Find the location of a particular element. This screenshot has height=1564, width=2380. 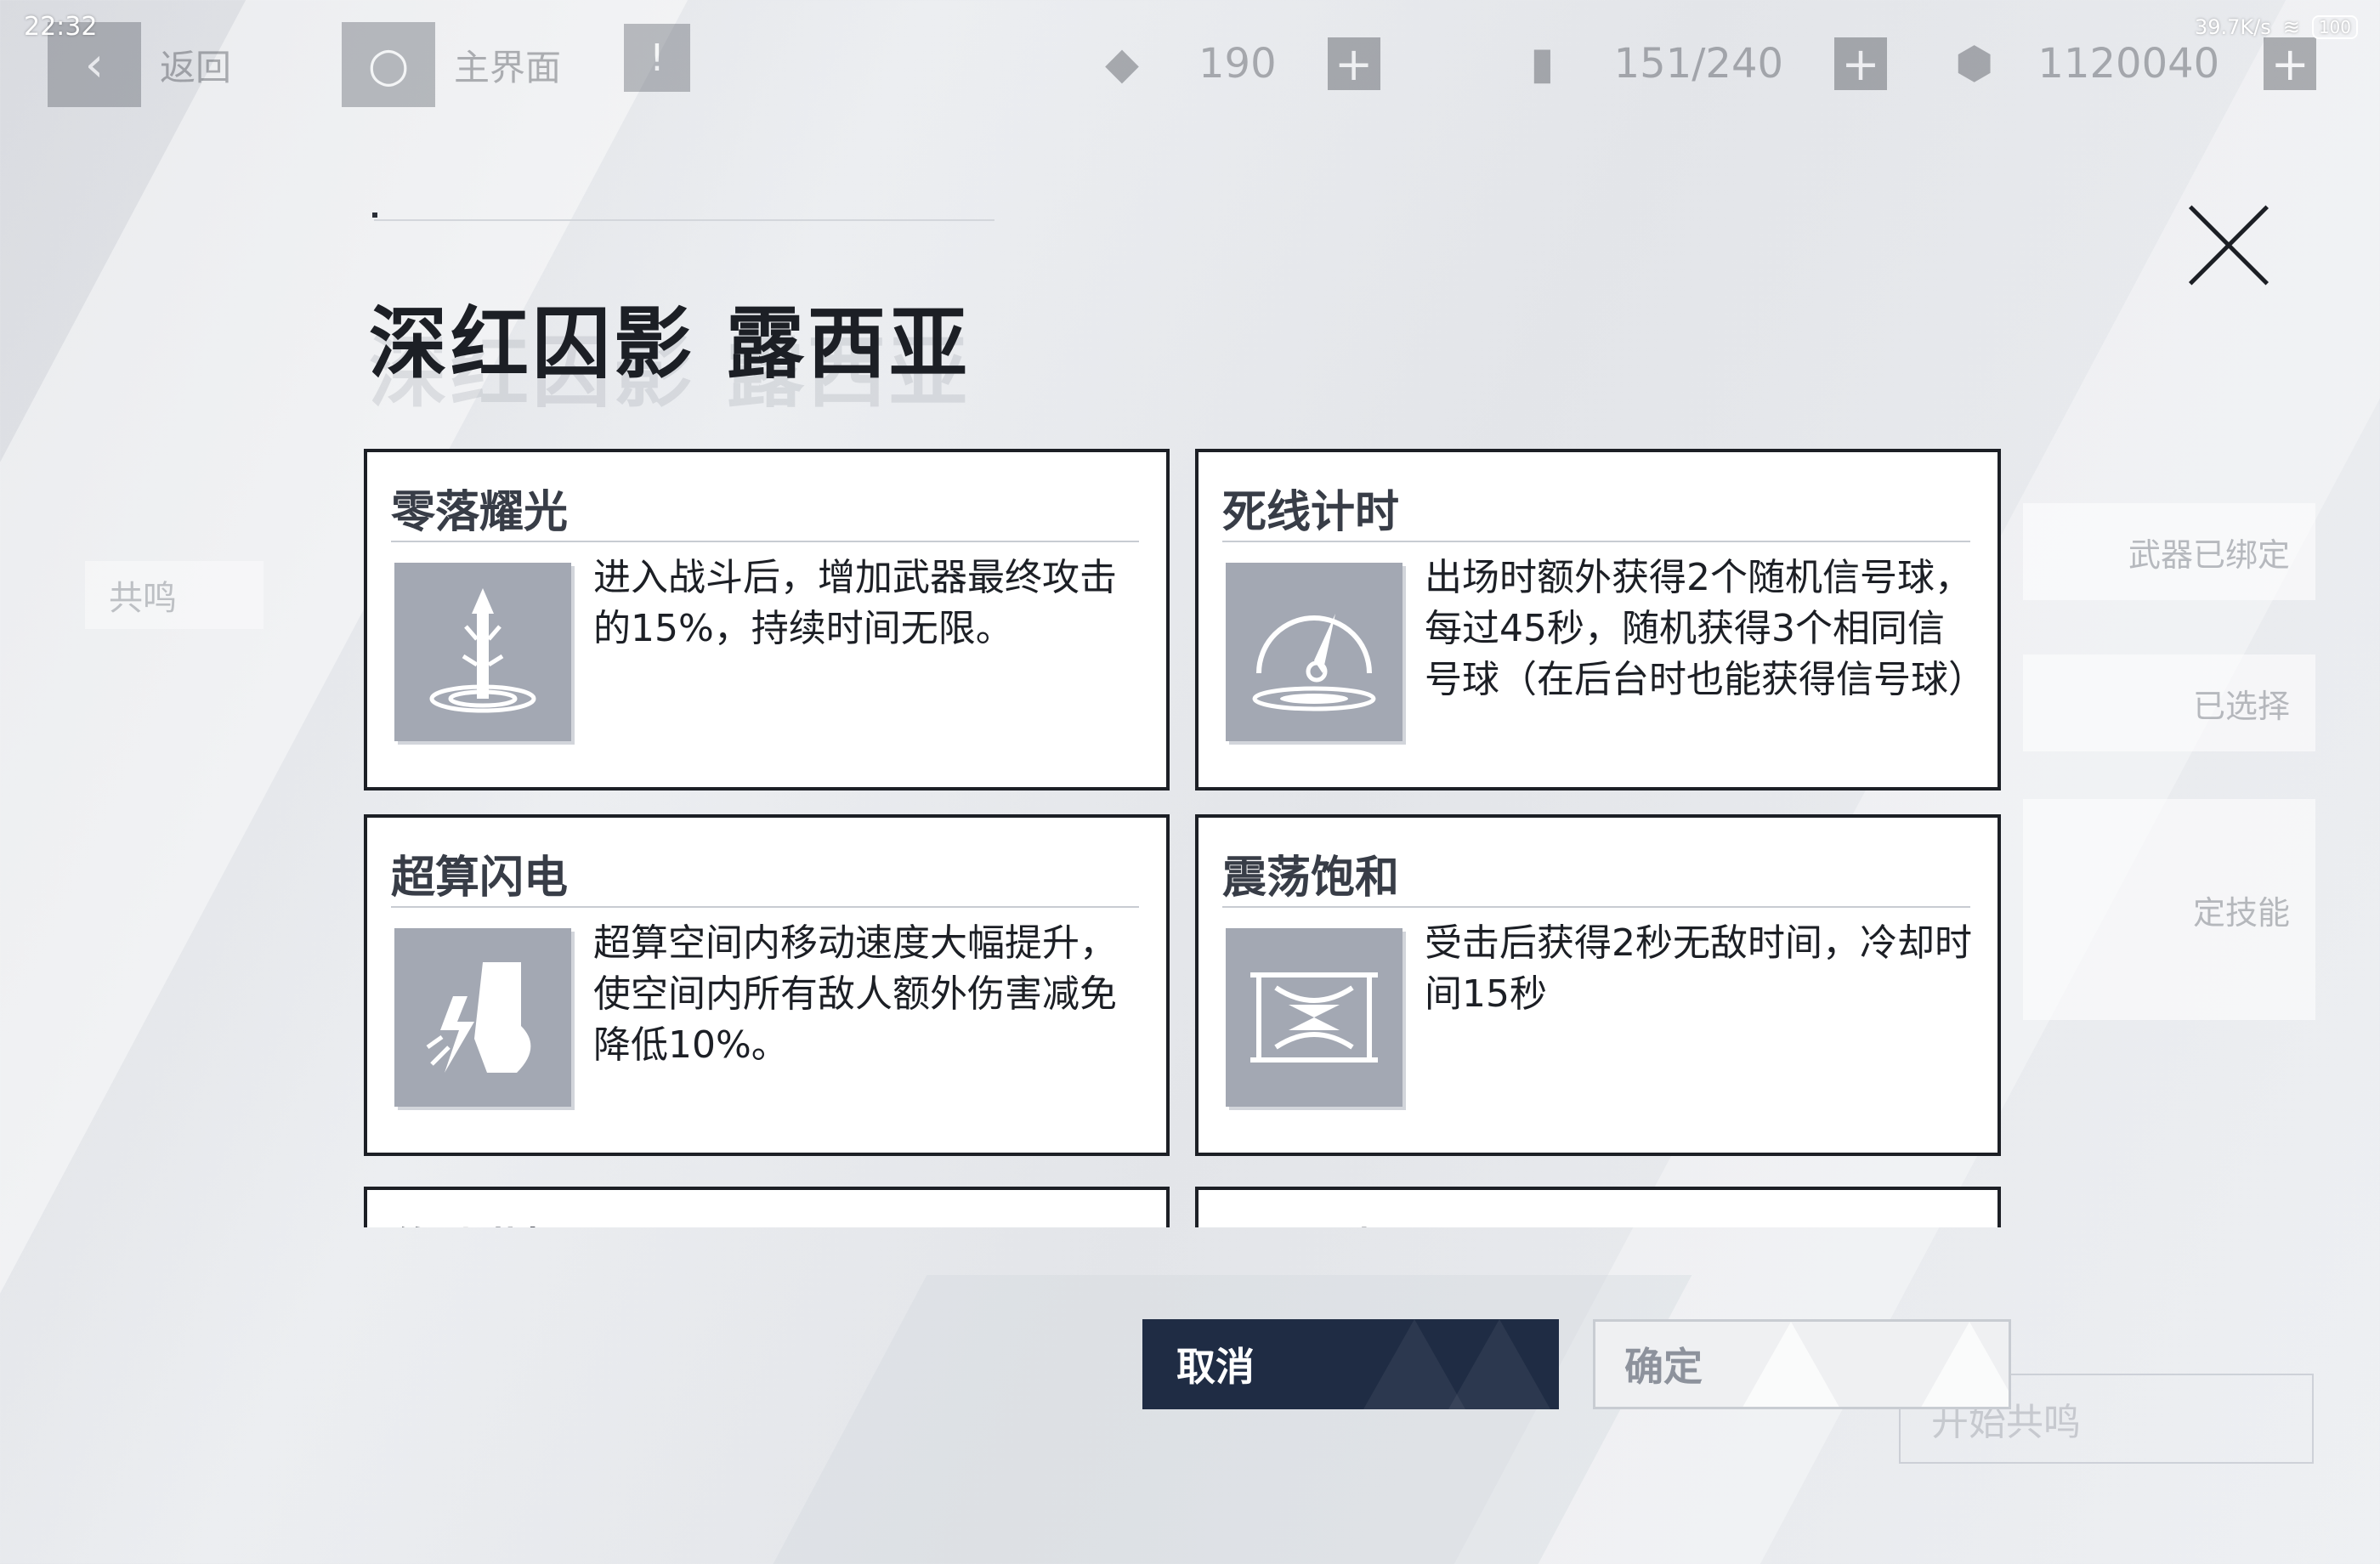

skill-title: 震荡饱和 is located at coordinates (1311, 878).